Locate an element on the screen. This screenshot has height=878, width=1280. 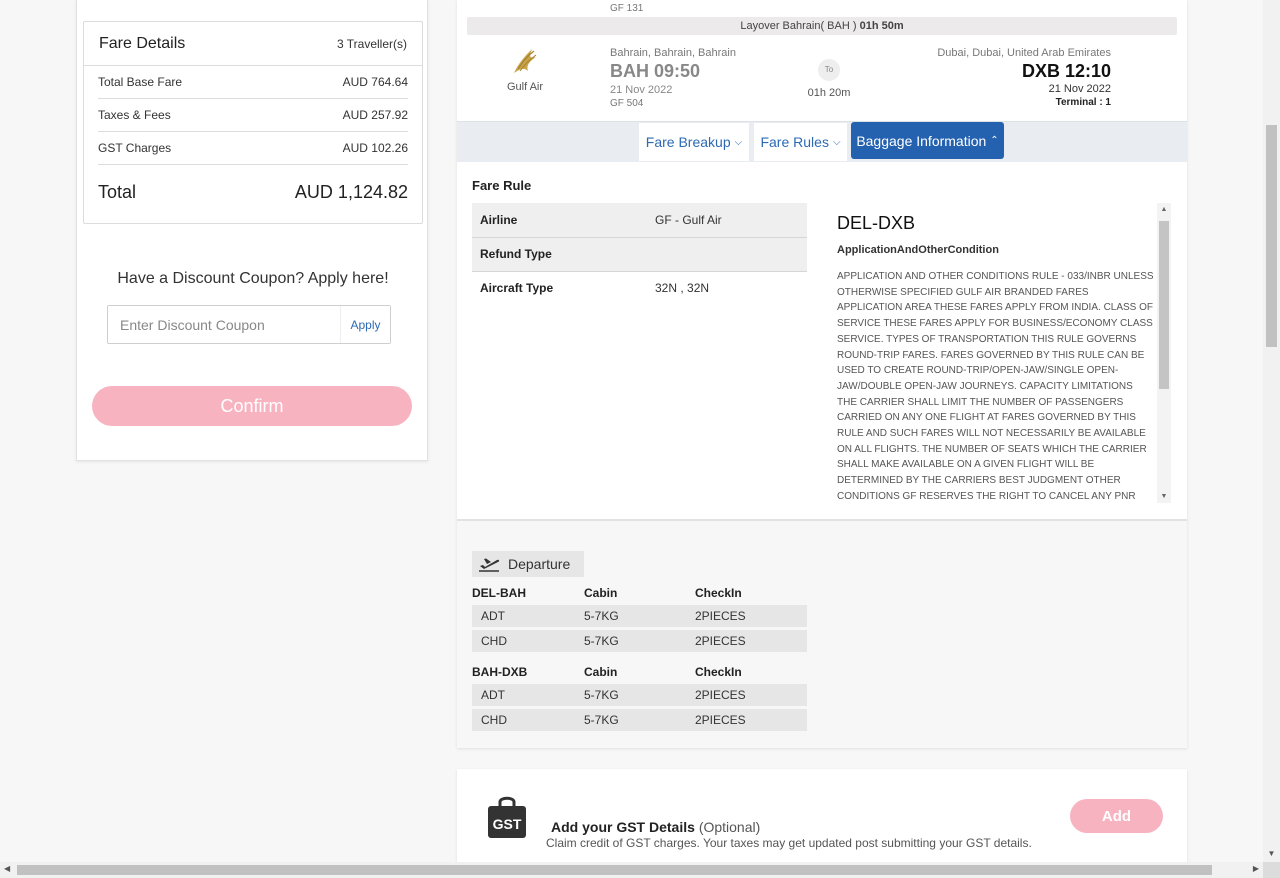
arrival-city: Dubai, Dubai, United Arab Emirates is located at coordinates (1024, 53).